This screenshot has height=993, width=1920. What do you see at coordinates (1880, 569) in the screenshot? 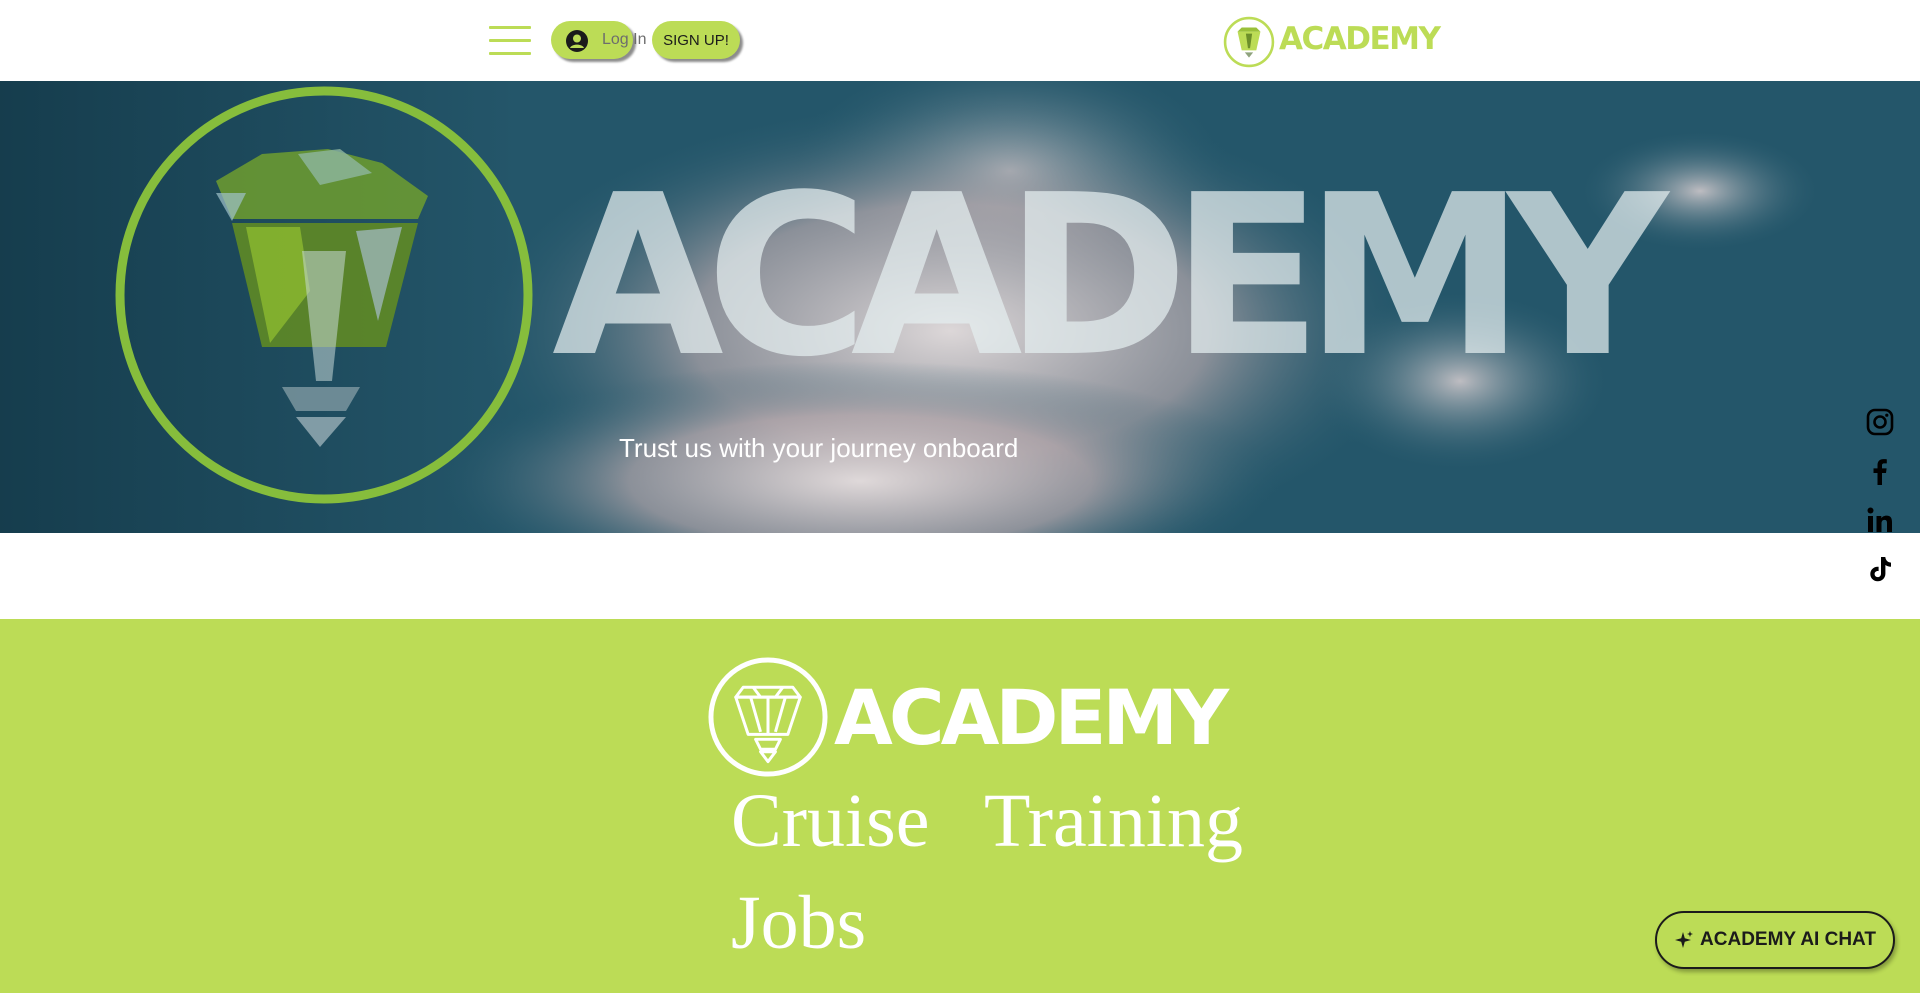
I see `tiktok-icon` at bounding box center [1880, 569].